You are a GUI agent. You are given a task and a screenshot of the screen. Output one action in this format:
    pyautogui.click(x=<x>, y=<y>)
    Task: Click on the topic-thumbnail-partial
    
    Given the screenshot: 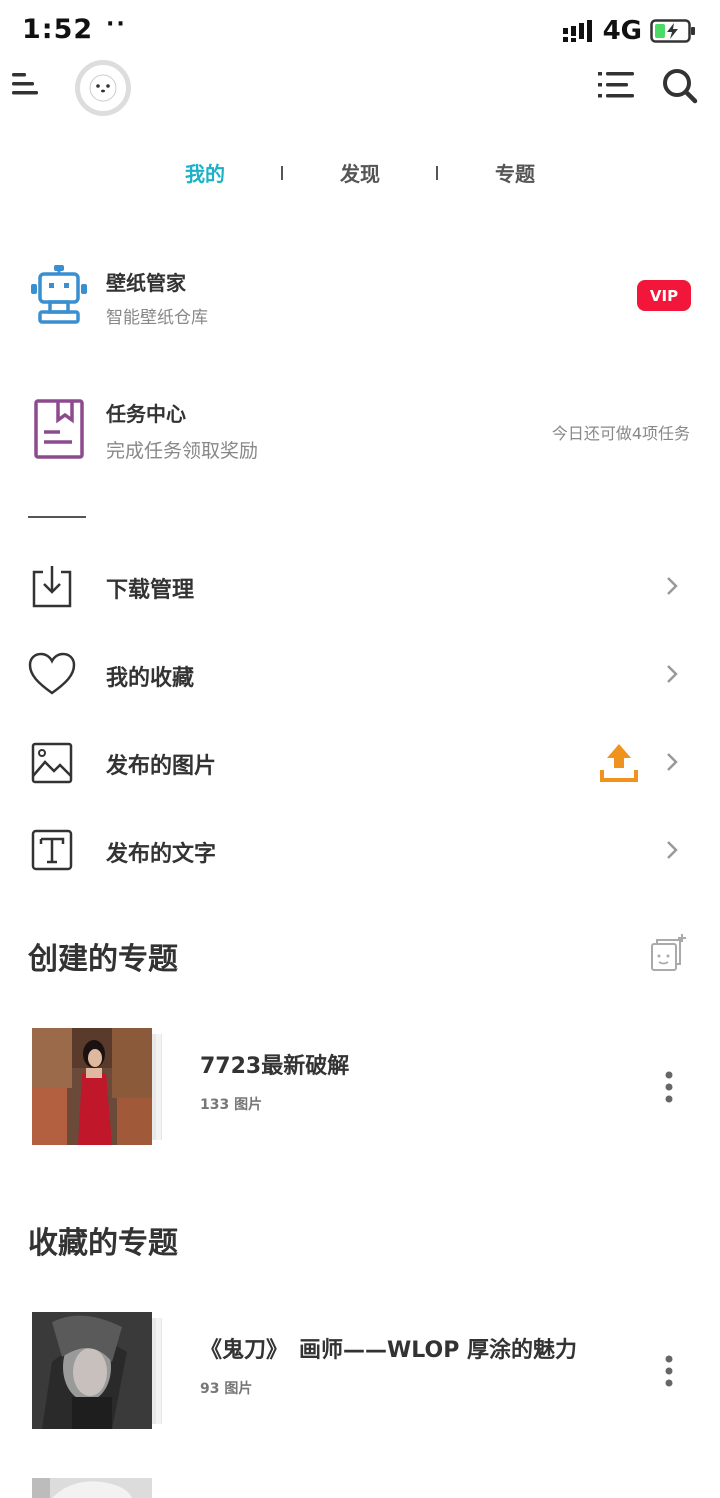 What is the action you would take?
    pyautogui.click(x=92, y=1488)
    